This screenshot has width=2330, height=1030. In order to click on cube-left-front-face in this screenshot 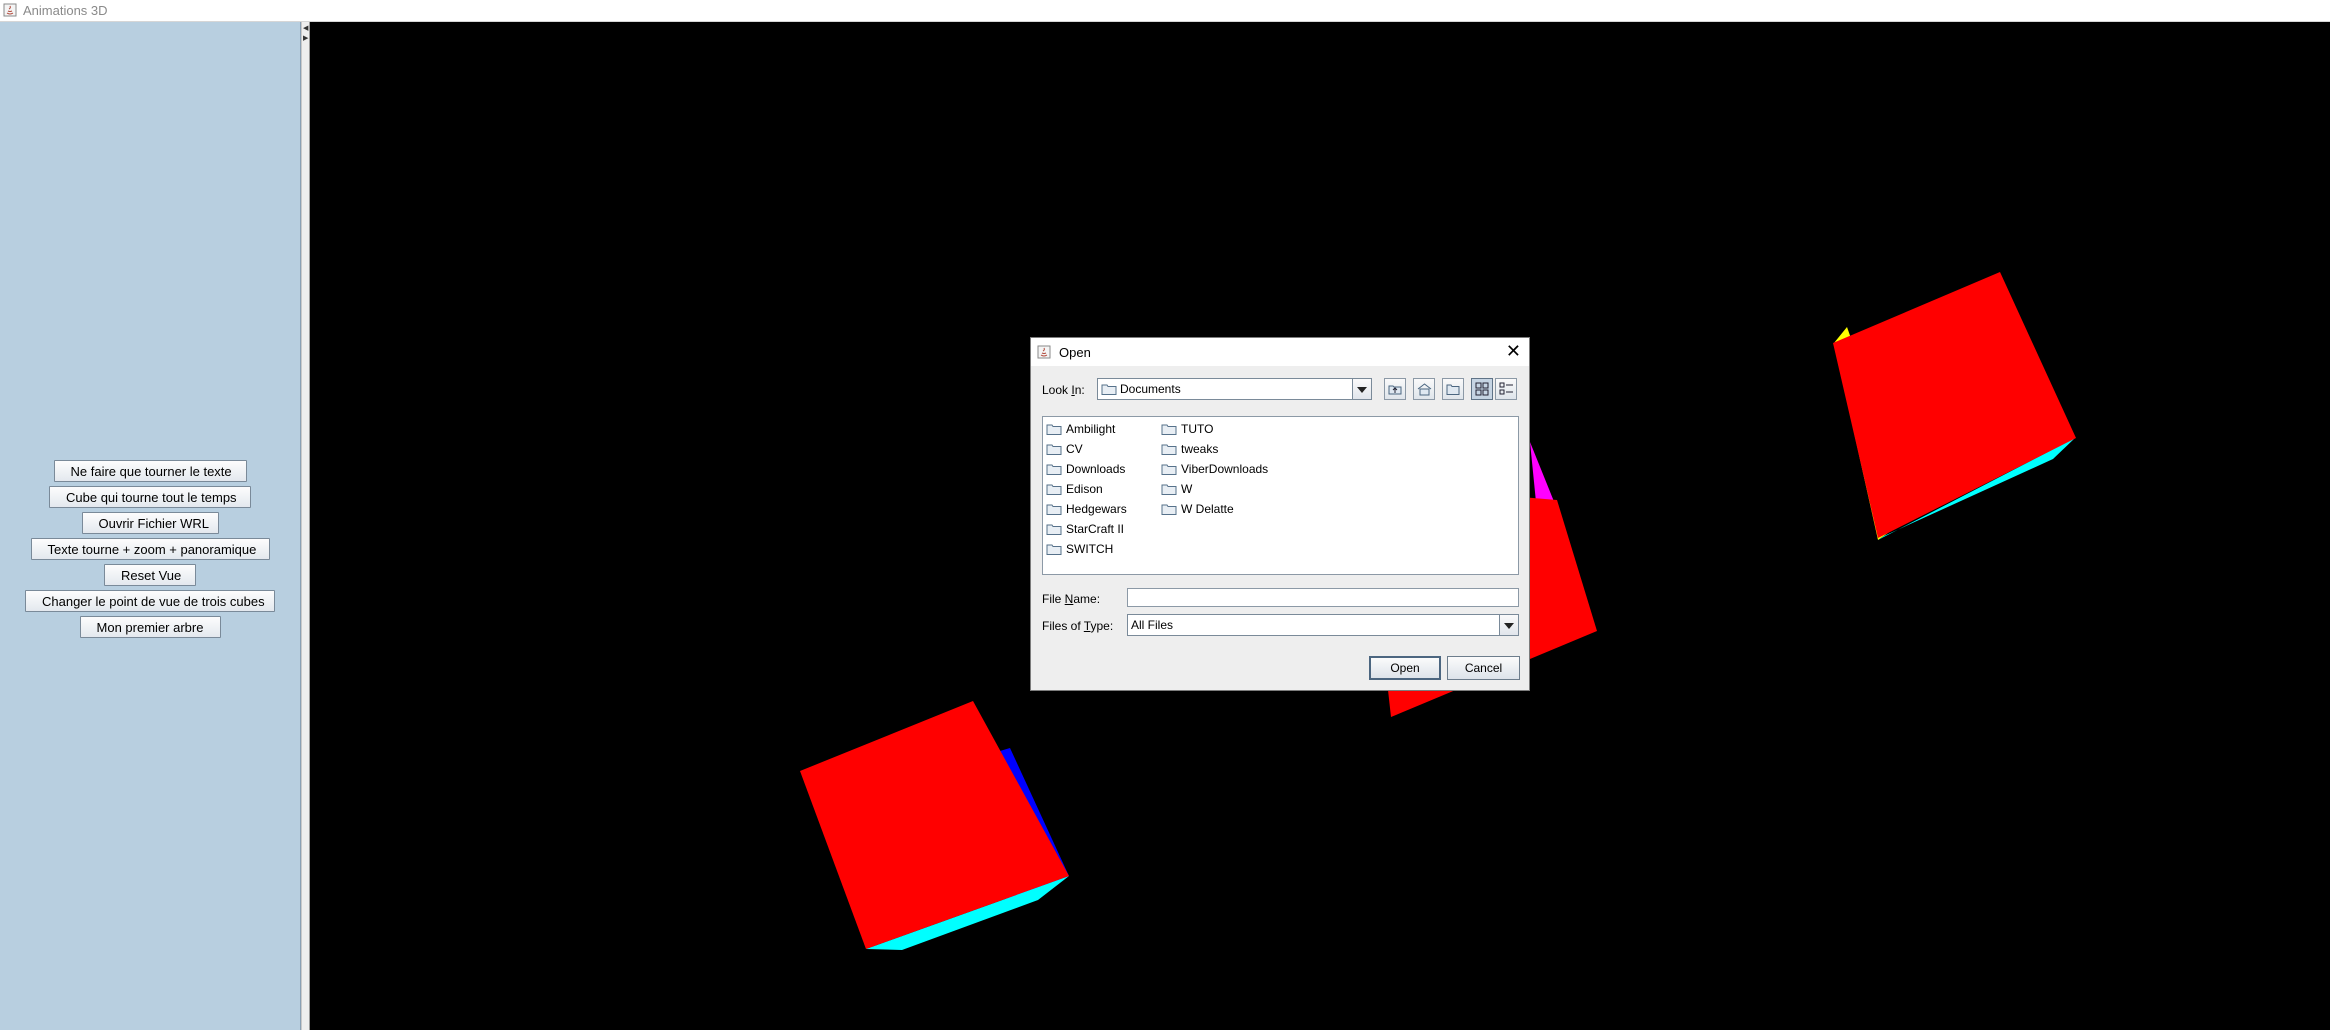, I will do `click(934, 825)`.